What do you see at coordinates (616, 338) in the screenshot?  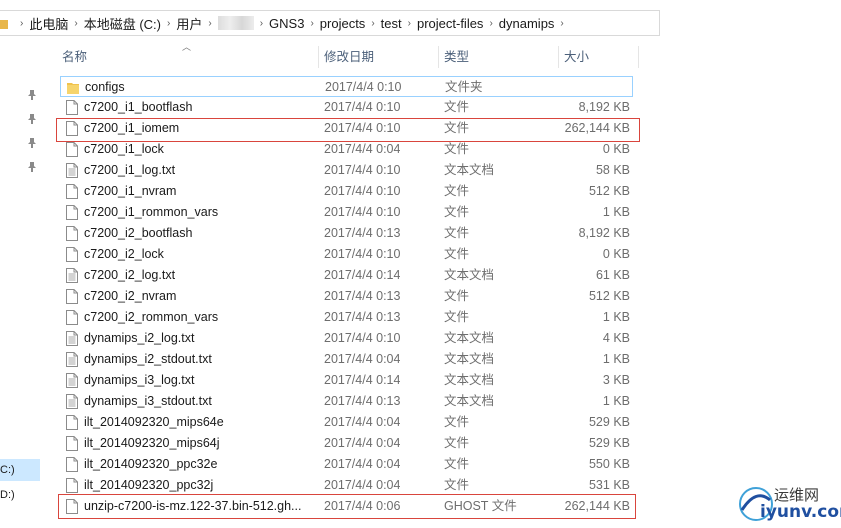 I see `file-size: 4 KB` at bounding box center [616, 338].